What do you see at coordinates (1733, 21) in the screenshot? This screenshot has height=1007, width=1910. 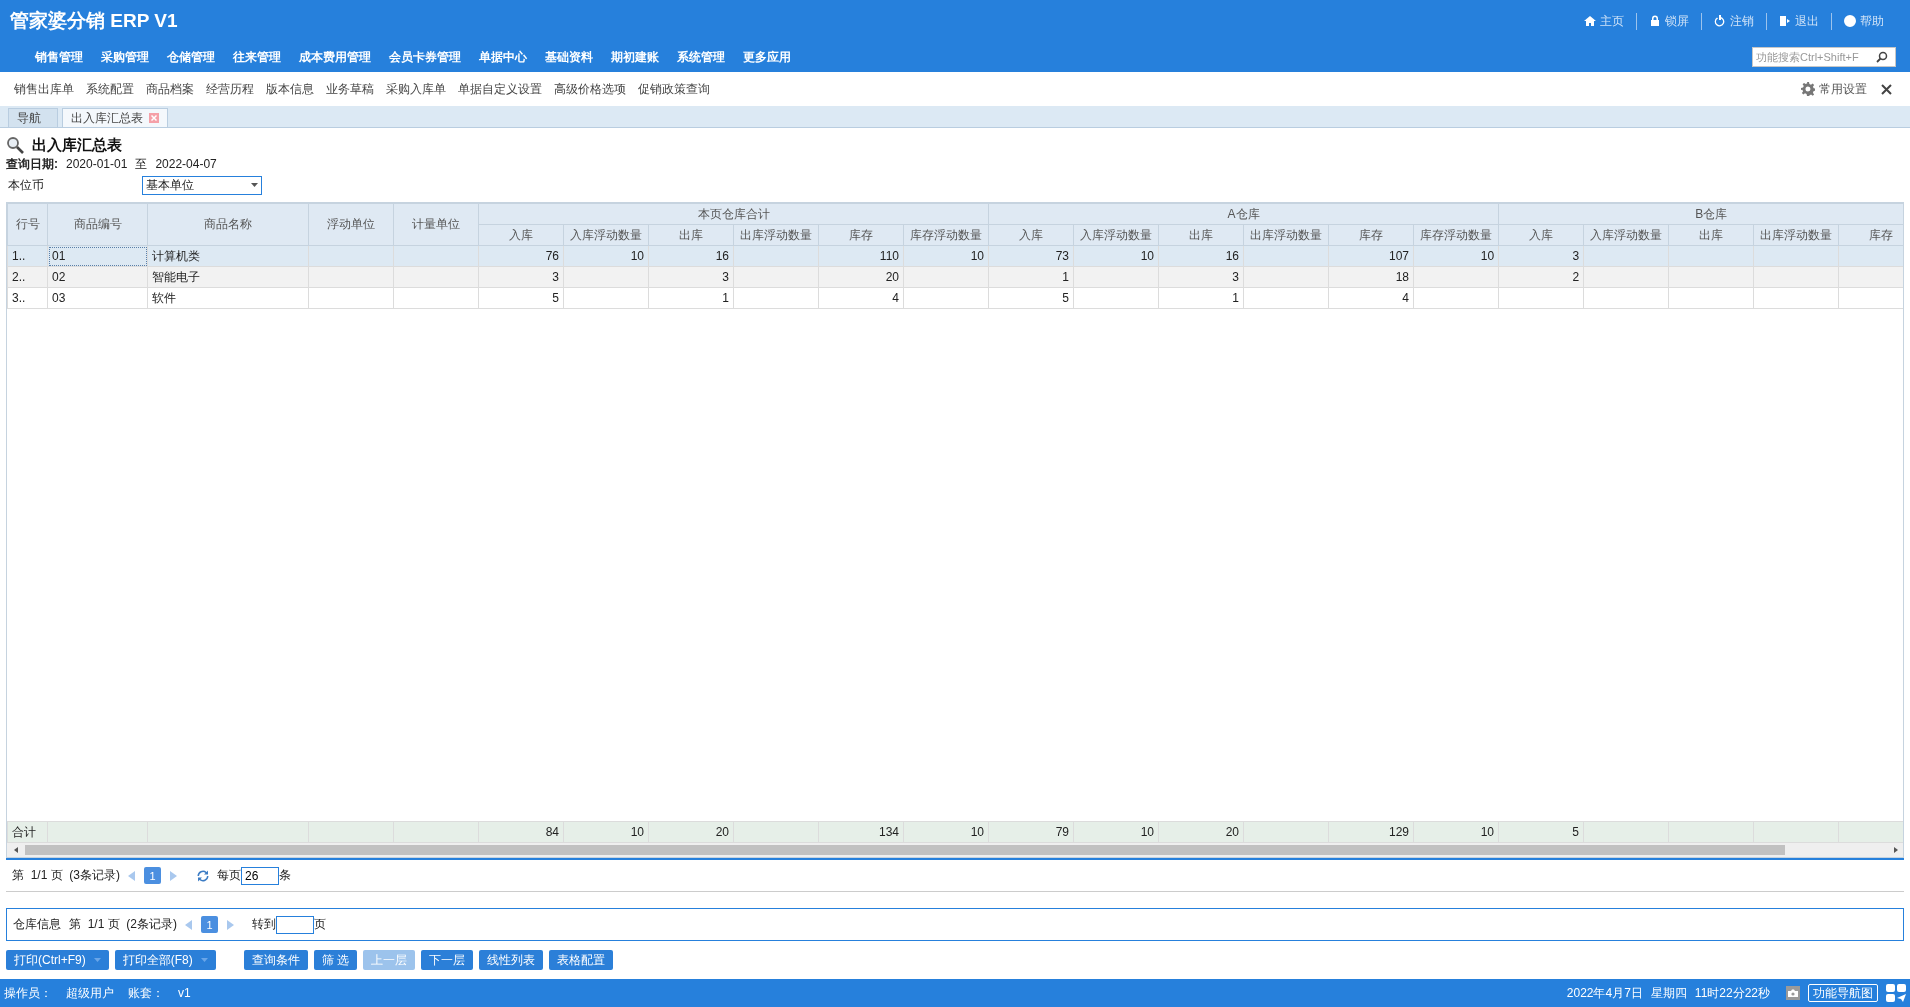 I see `header-link: 注销` at bounding box center [1733, 21].